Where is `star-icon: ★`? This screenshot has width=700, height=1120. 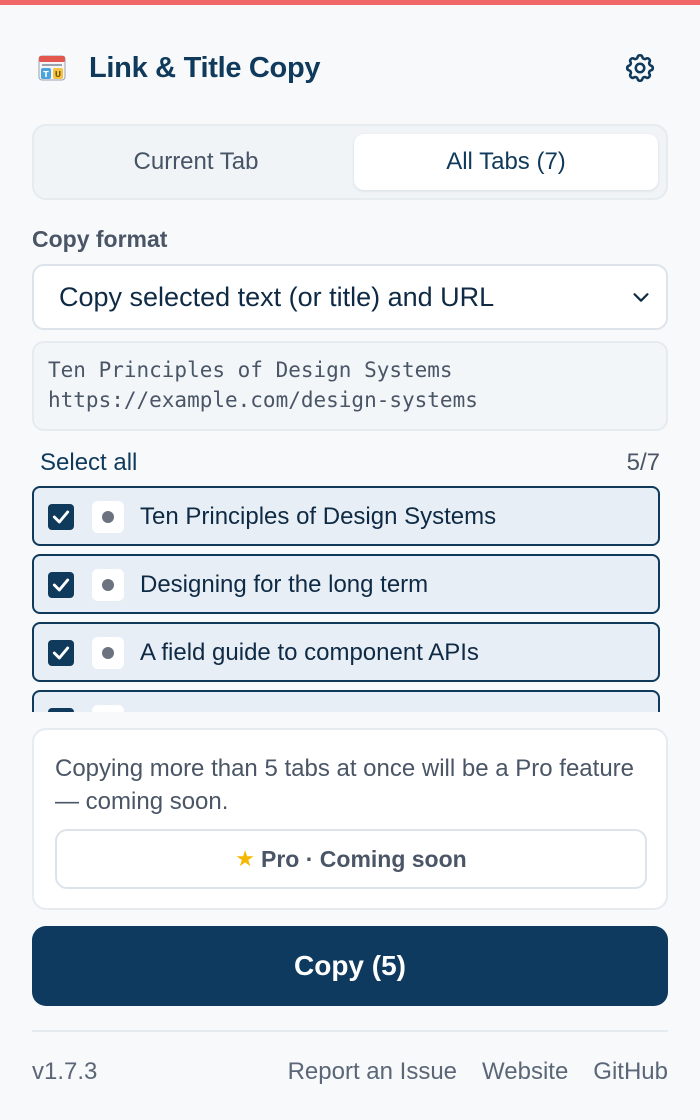 star-icon: ★ is located at coordinates (245, 858).